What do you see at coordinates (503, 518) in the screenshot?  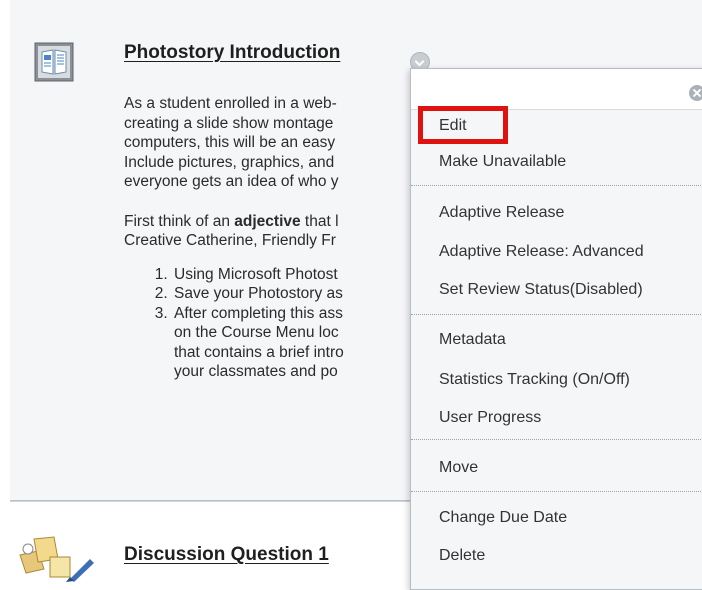 I see `menu-item-change-due-date: Change Due Date` at bounding box center [503, 518].